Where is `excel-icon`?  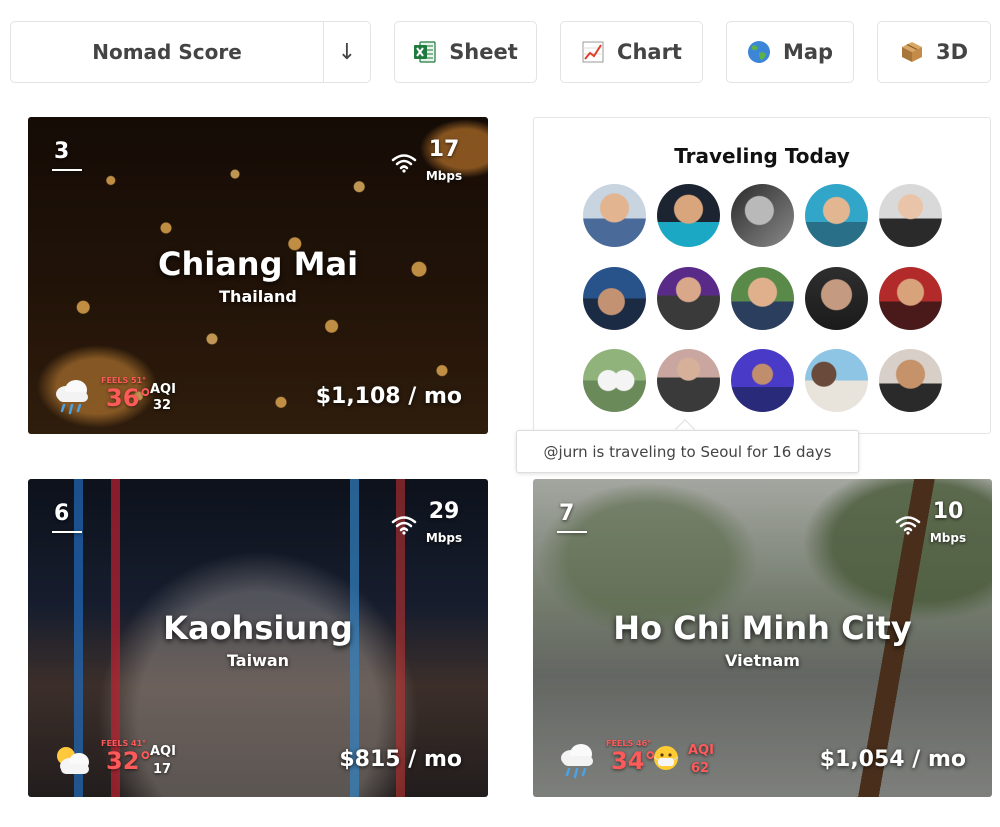 excel-icon is located at coordinates (425, 52).